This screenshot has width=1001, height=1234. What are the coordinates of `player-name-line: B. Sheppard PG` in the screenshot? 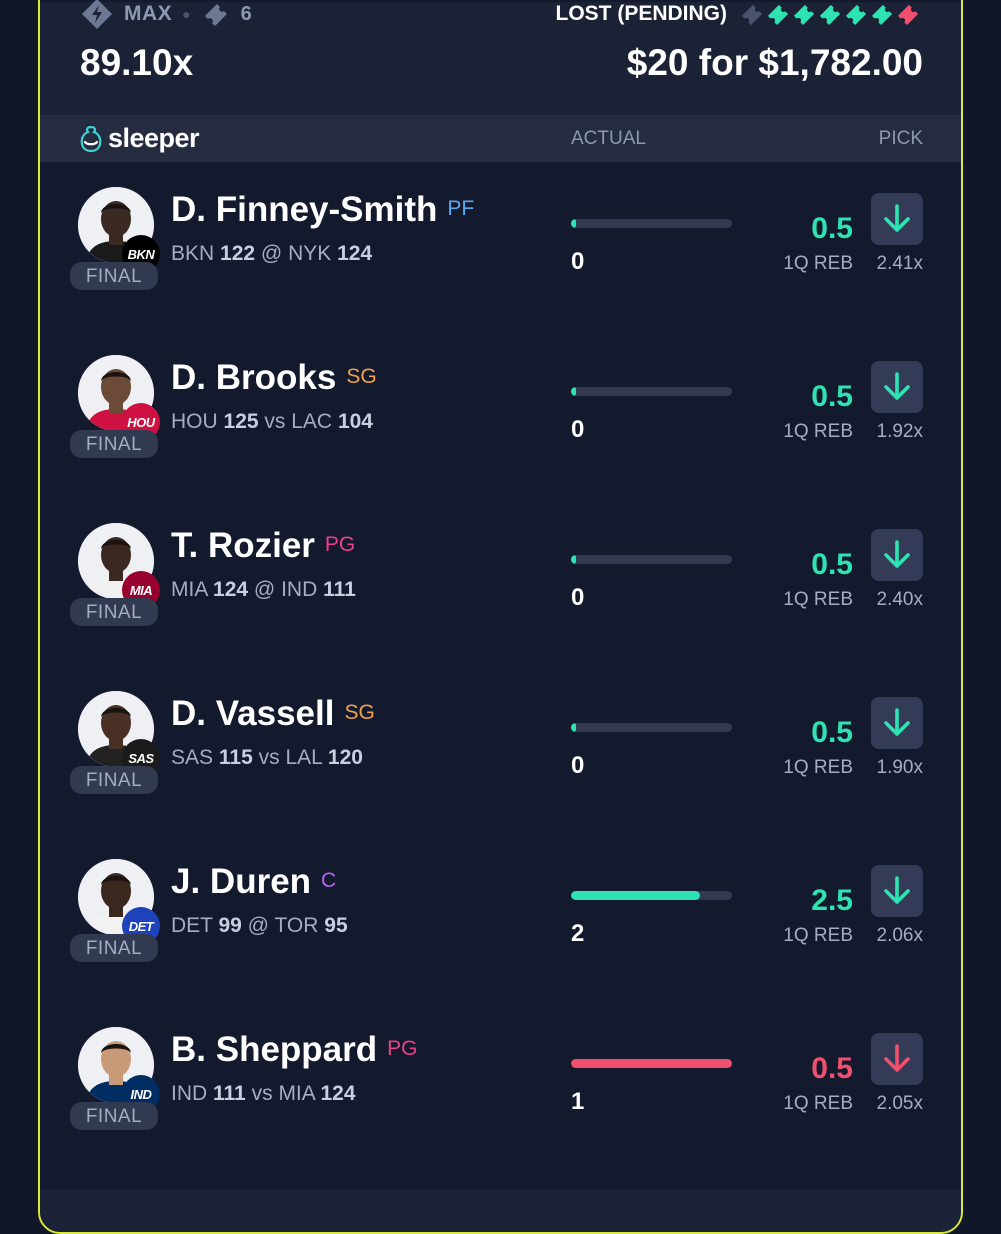 It's located at (294, 1050).